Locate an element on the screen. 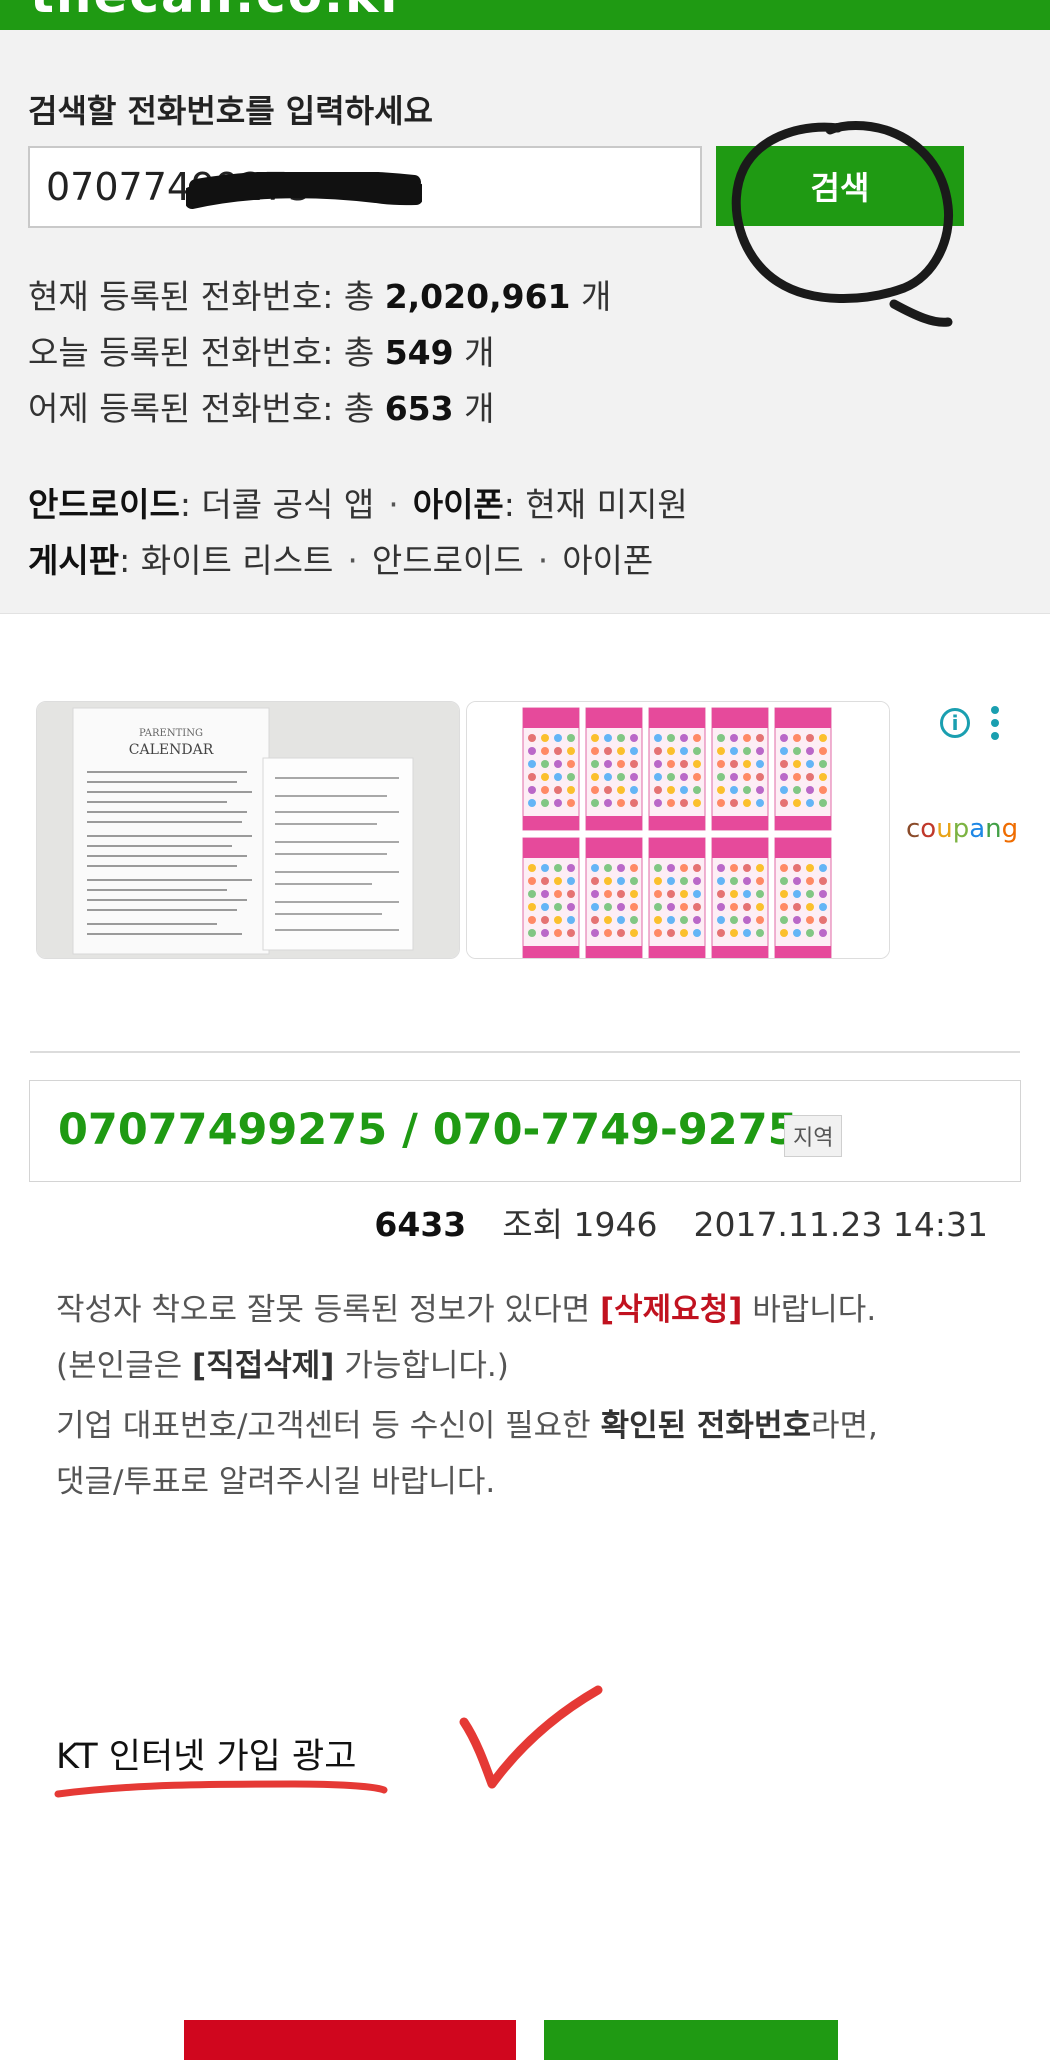 The width and height of the screenshot is (1050, 2060). calendar-product-image: PARENTING CALENDAR is located at coordinates (248, 830).